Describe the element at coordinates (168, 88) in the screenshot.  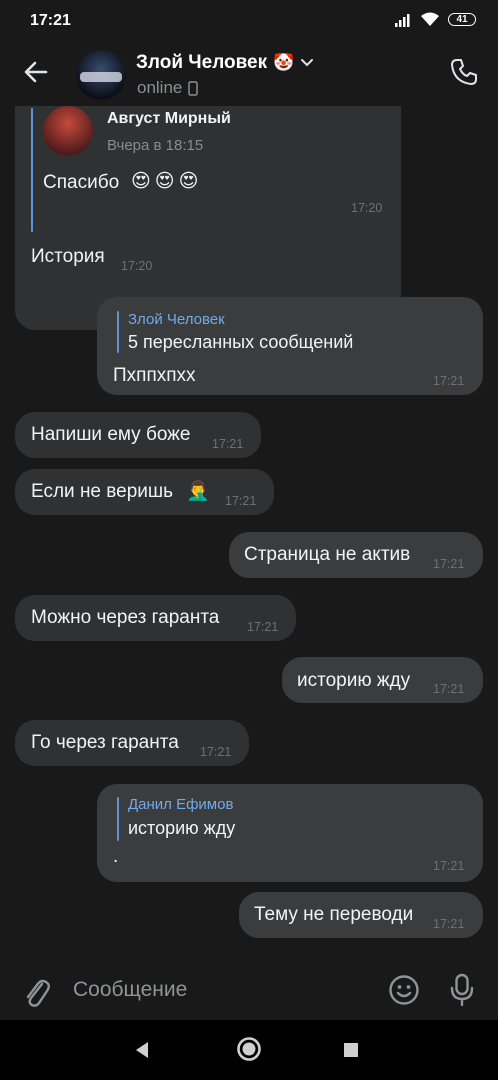
I see `online-status: online` at that location.